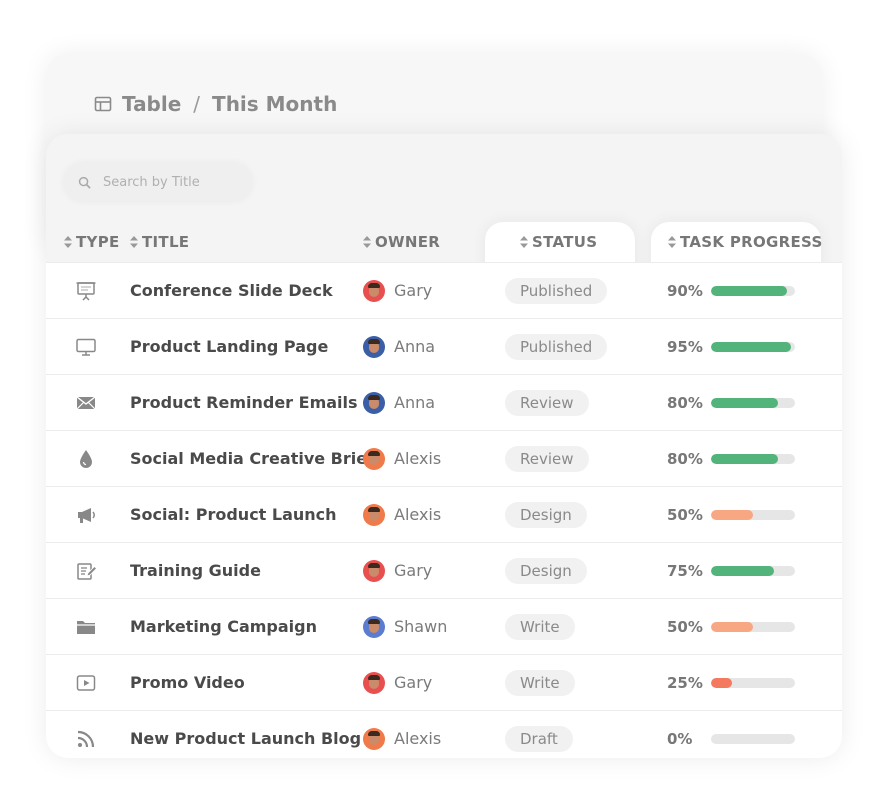 The width and height of the screenshot is (880, 801). What do you see at coordinates (92, 242) in the screenshot?
I see `column-header-type: TYPE` at bounding box center [92, 242].